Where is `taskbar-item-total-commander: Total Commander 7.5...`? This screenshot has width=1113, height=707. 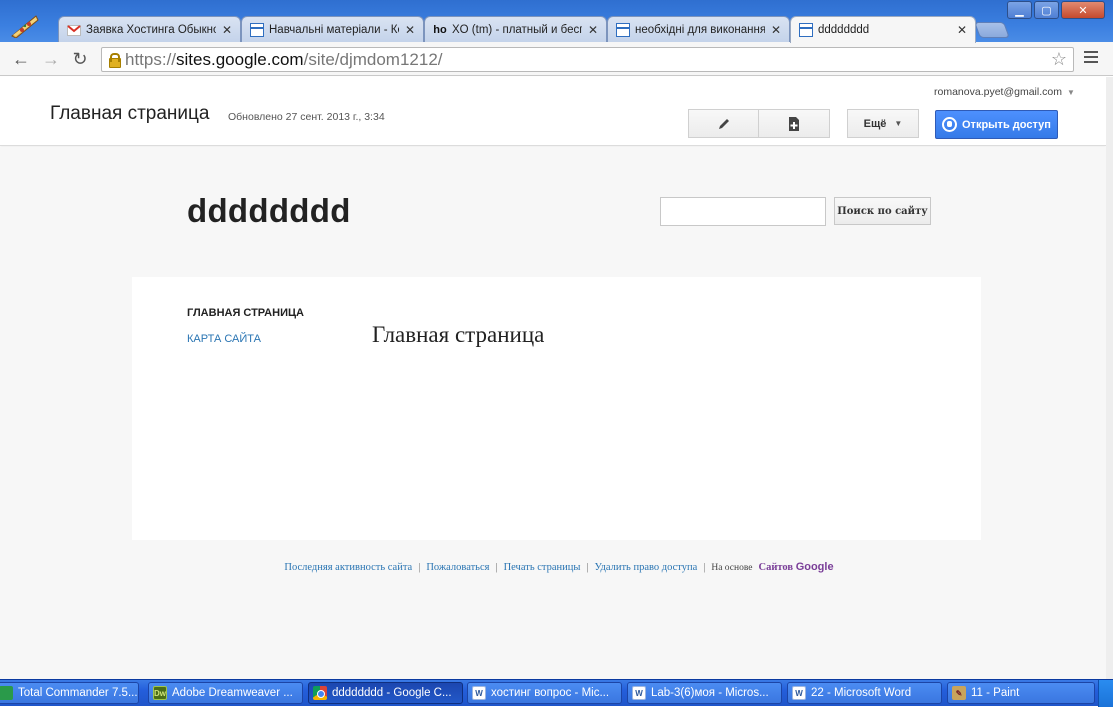 taskbar-item-total-commander: Total Commander 7.5... is located at coordinates (69, 693).